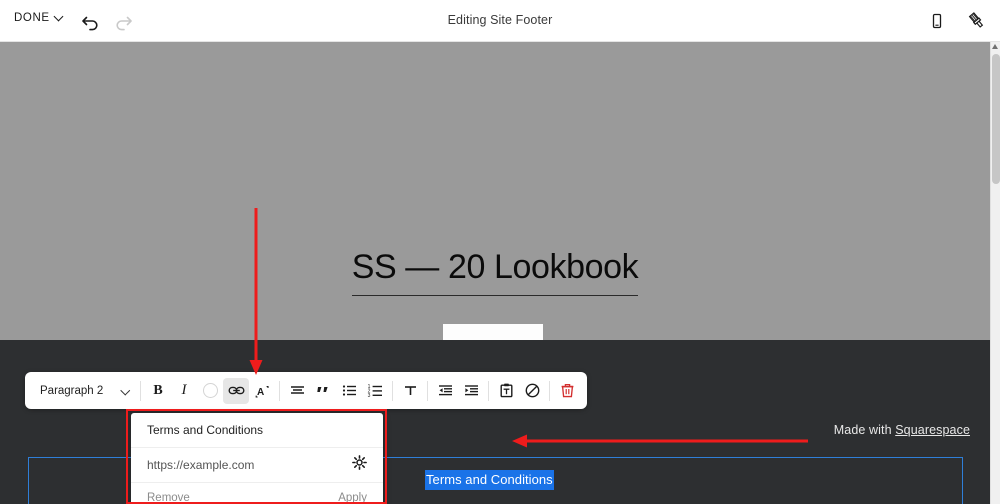  I want to click on link-text-row: Terms and Conditions, so click(257, 430).